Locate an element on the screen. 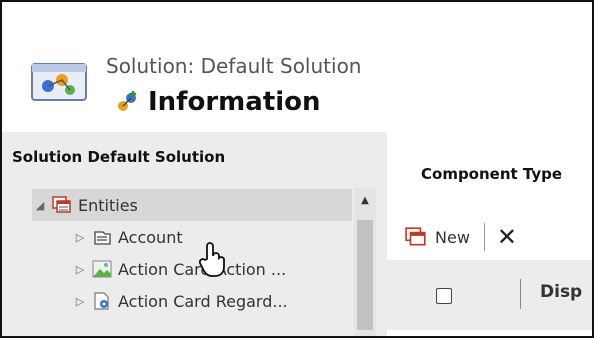 The width and height of the screenshot is (594, 338). toolbar-separator is located at coordinates (484, 237).